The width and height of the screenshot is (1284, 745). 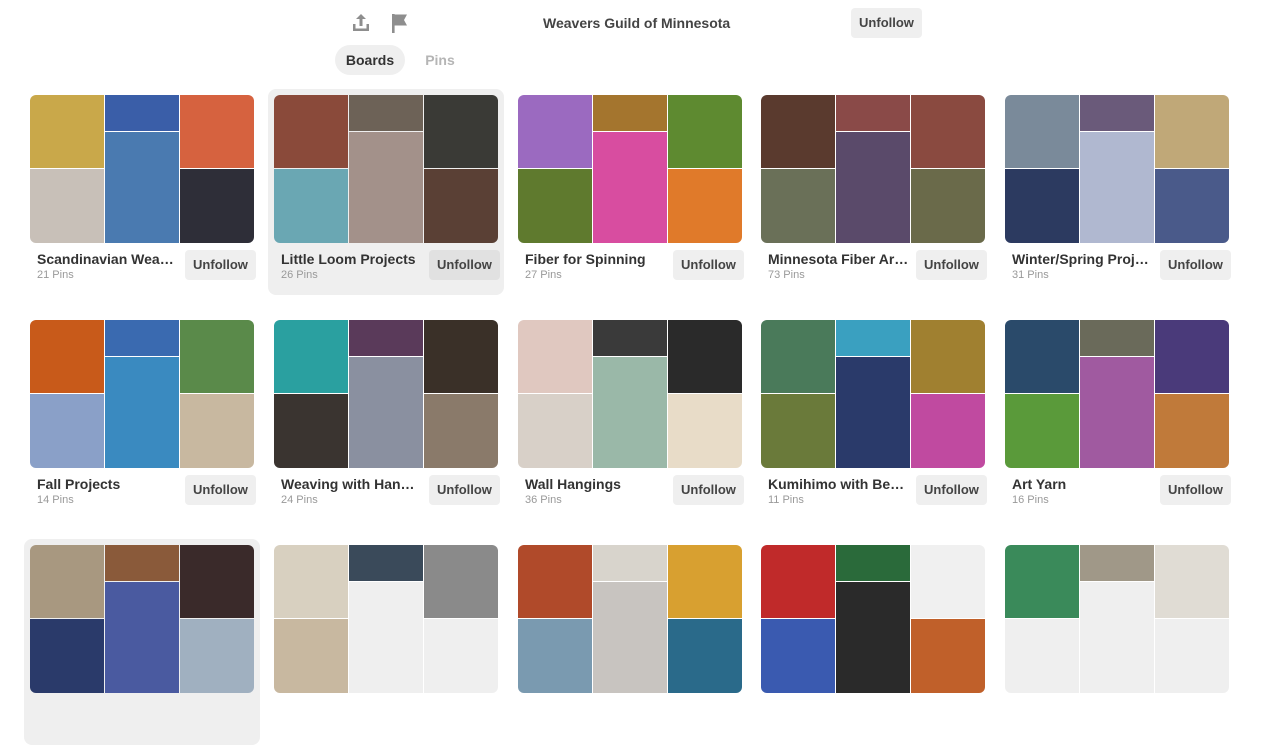 I want to click on board-card: Art Yarn 16 Pins Unfollow, so click(x=1117, y=417).